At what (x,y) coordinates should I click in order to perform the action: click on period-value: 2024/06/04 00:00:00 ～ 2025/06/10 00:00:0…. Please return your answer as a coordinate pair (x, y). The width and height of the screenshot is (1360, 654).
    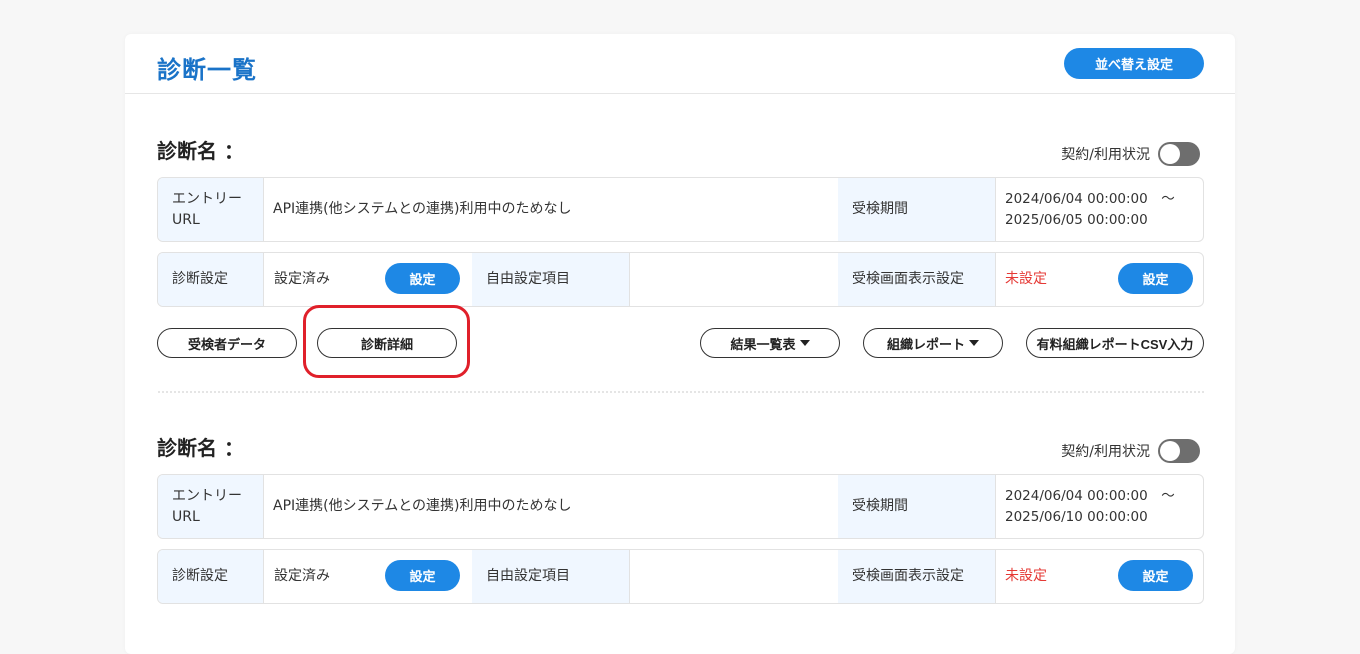
    Looking at the image, I should click on (1099, 506).